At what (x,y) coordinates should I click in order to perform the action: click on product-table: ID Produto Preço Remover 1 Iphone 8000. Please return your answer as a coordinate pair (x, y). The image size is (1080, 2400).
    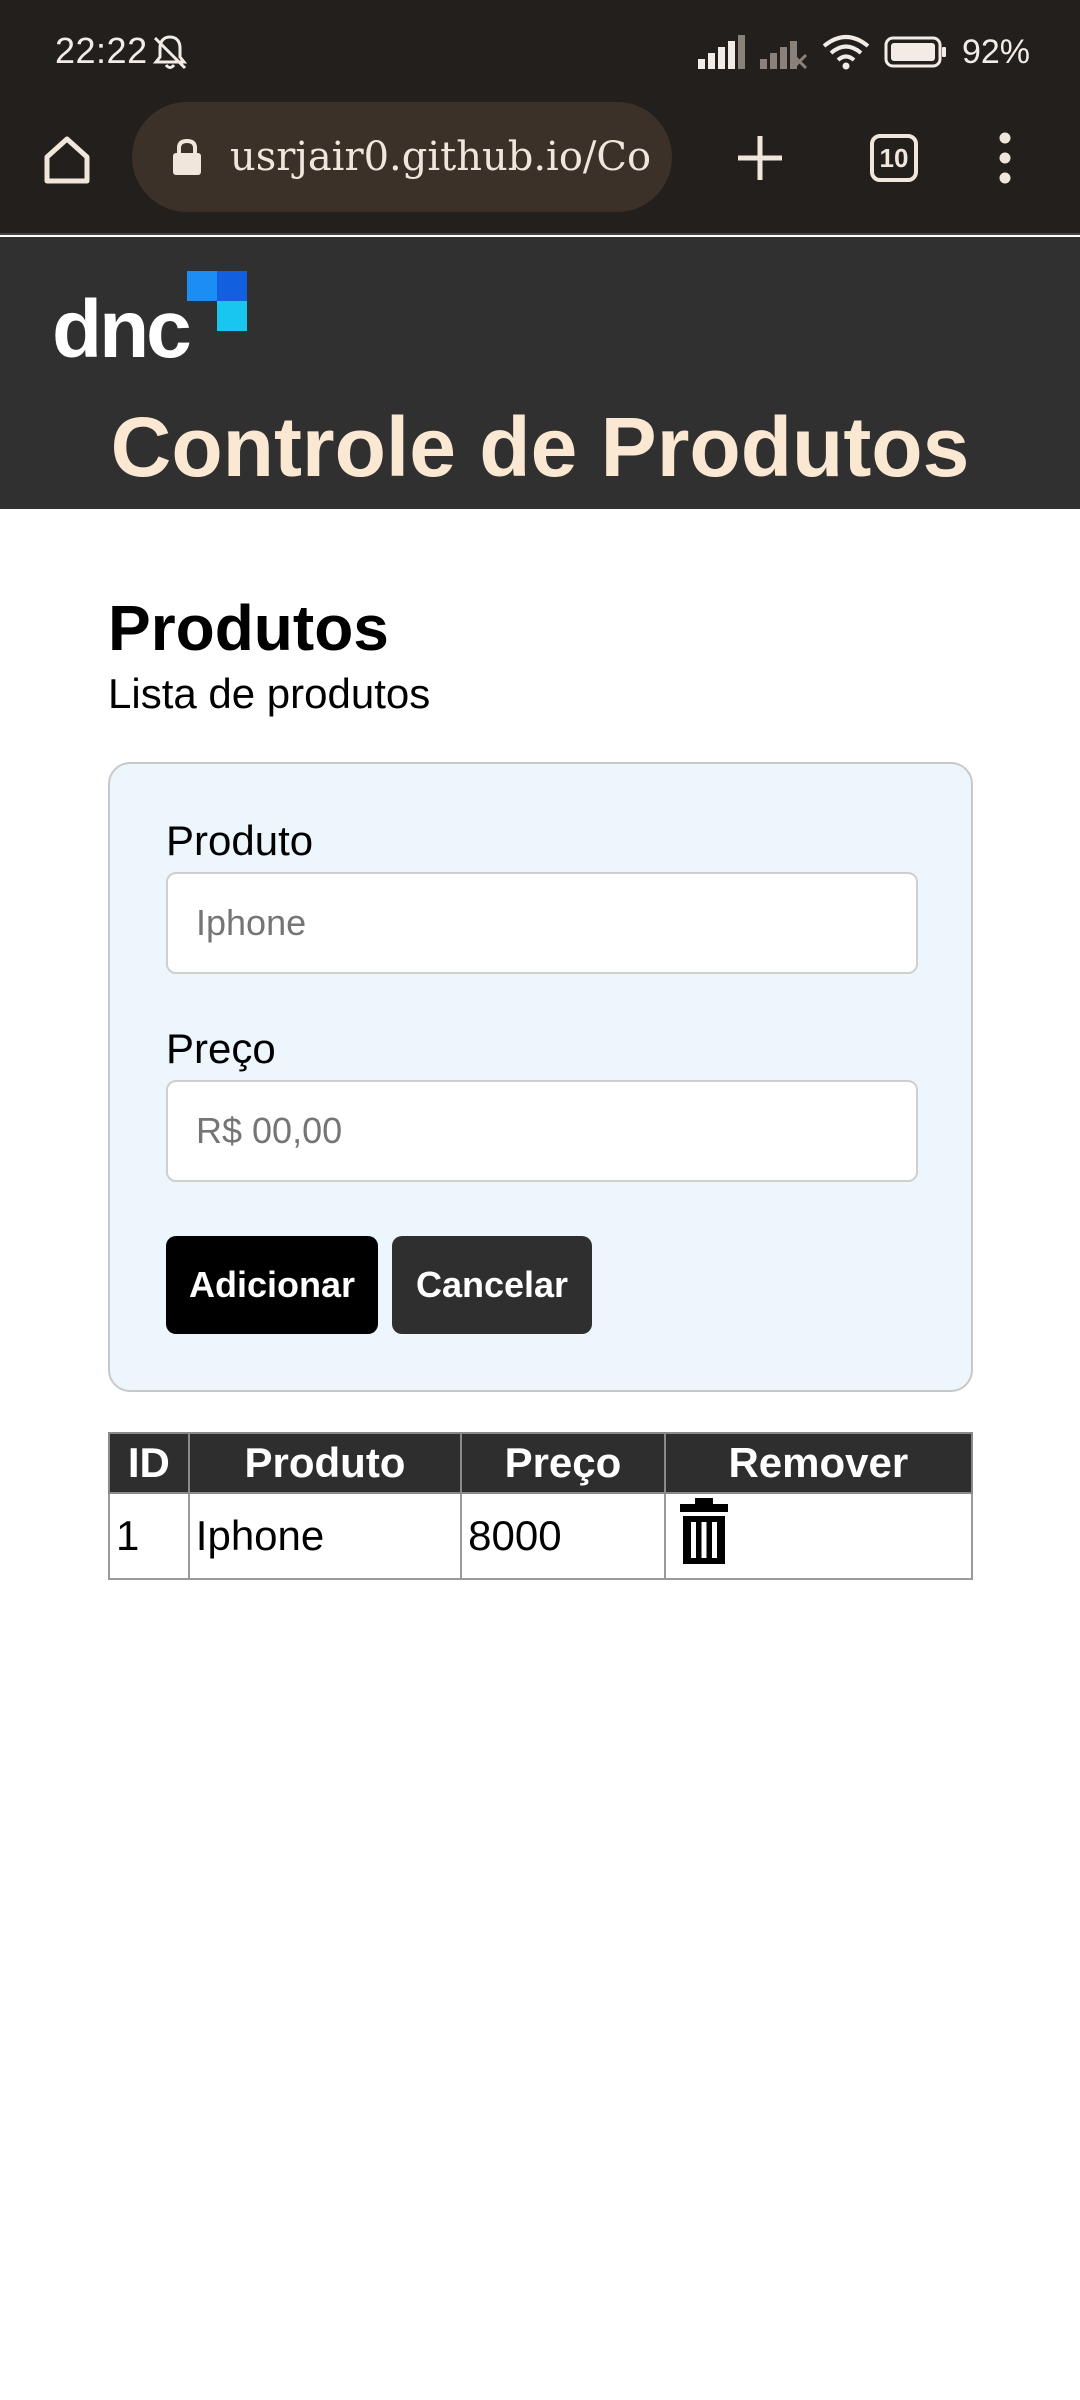
    Looking at the image, I should click on (541, 1506).